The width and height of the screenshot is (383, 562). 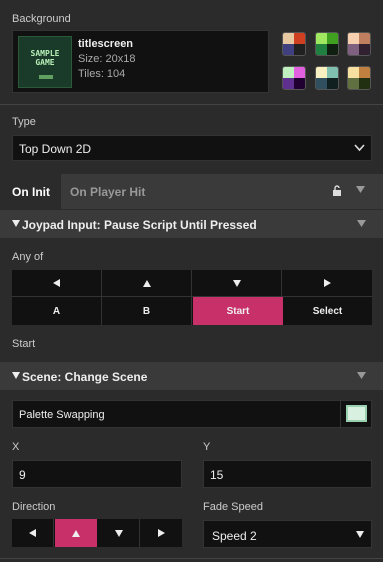 What do you see at coordinates (139, 225) in the screenshot?
I see `joypad-title: Joypad Input: Pause Script Until Pressed` at bounding box center [139, 225].